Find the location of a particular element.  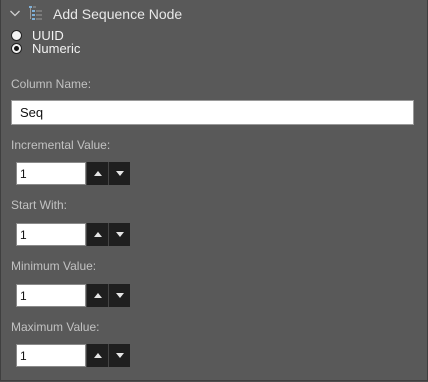

sequence-list-icon is located at coordinates (35, 13).